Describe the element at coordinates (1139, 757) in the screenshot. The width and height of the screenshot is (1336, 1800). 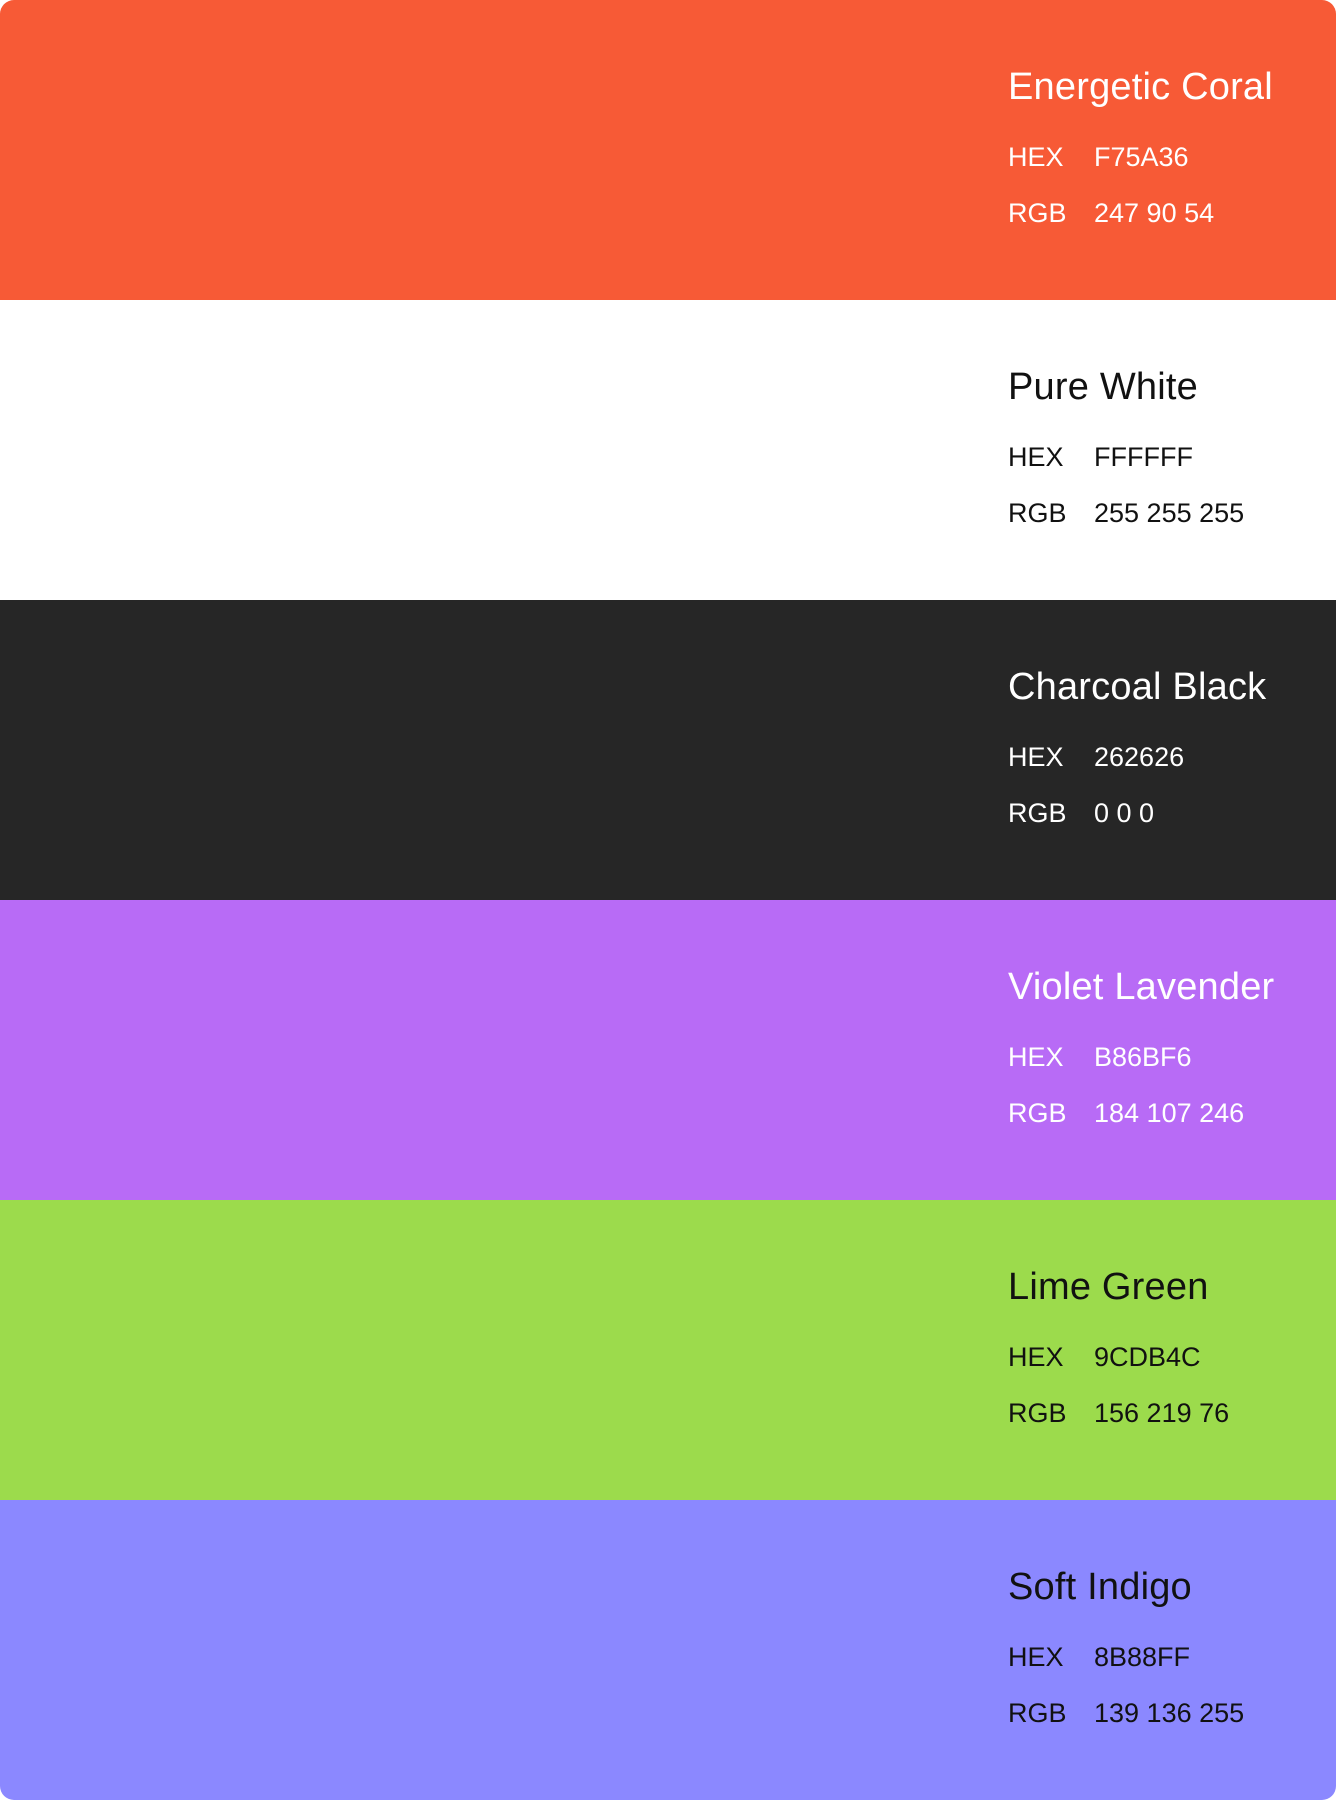
I see `hex-value: 262626` at that location.